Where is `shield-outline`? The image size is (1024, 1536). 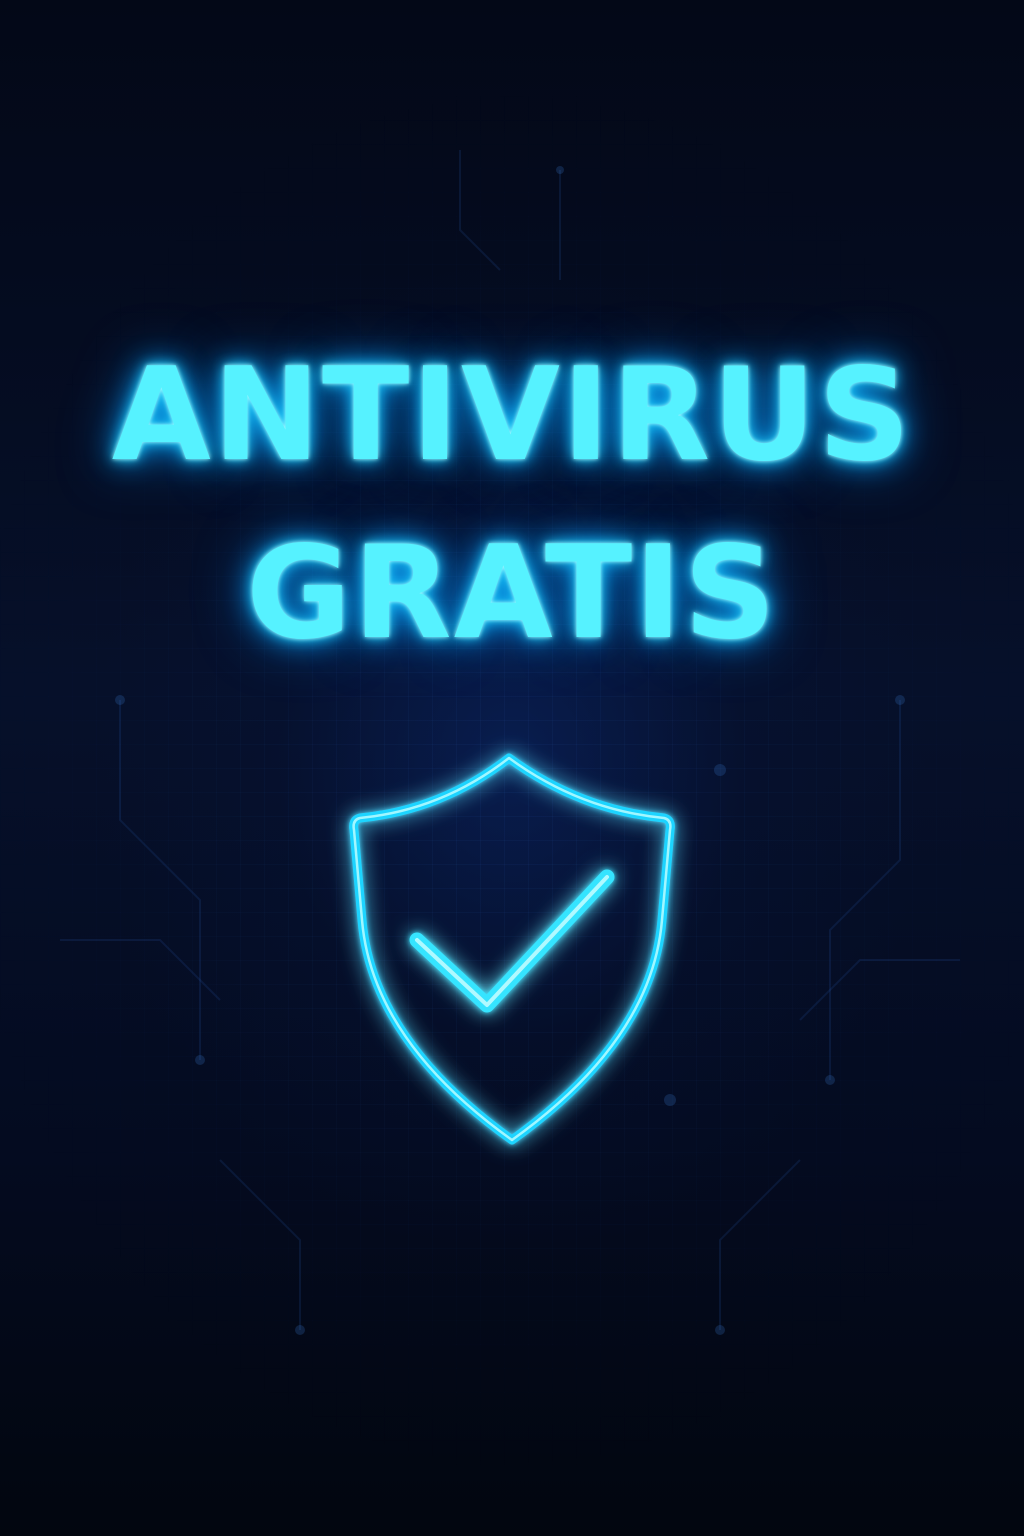 shield-outline is located at coordinates (512, 949).